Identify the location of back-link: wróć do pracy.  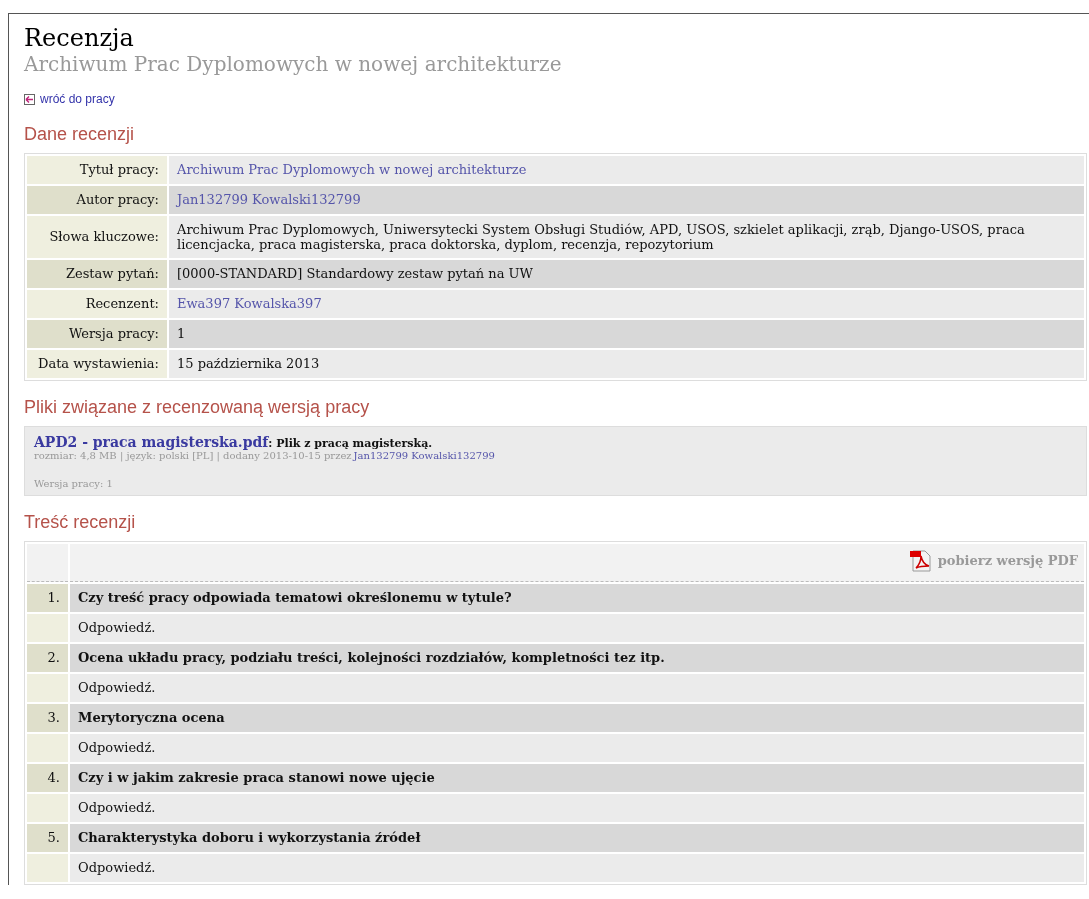
(69, 99).